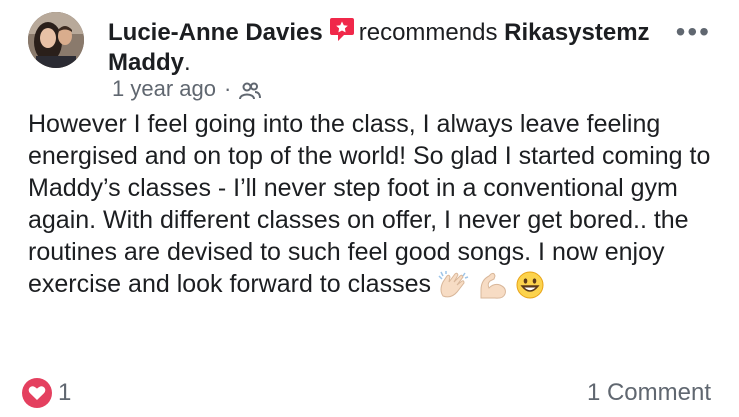 The height and width of the screenshot is (417, 739). I want to click on emoji-row, so click(491, 285).